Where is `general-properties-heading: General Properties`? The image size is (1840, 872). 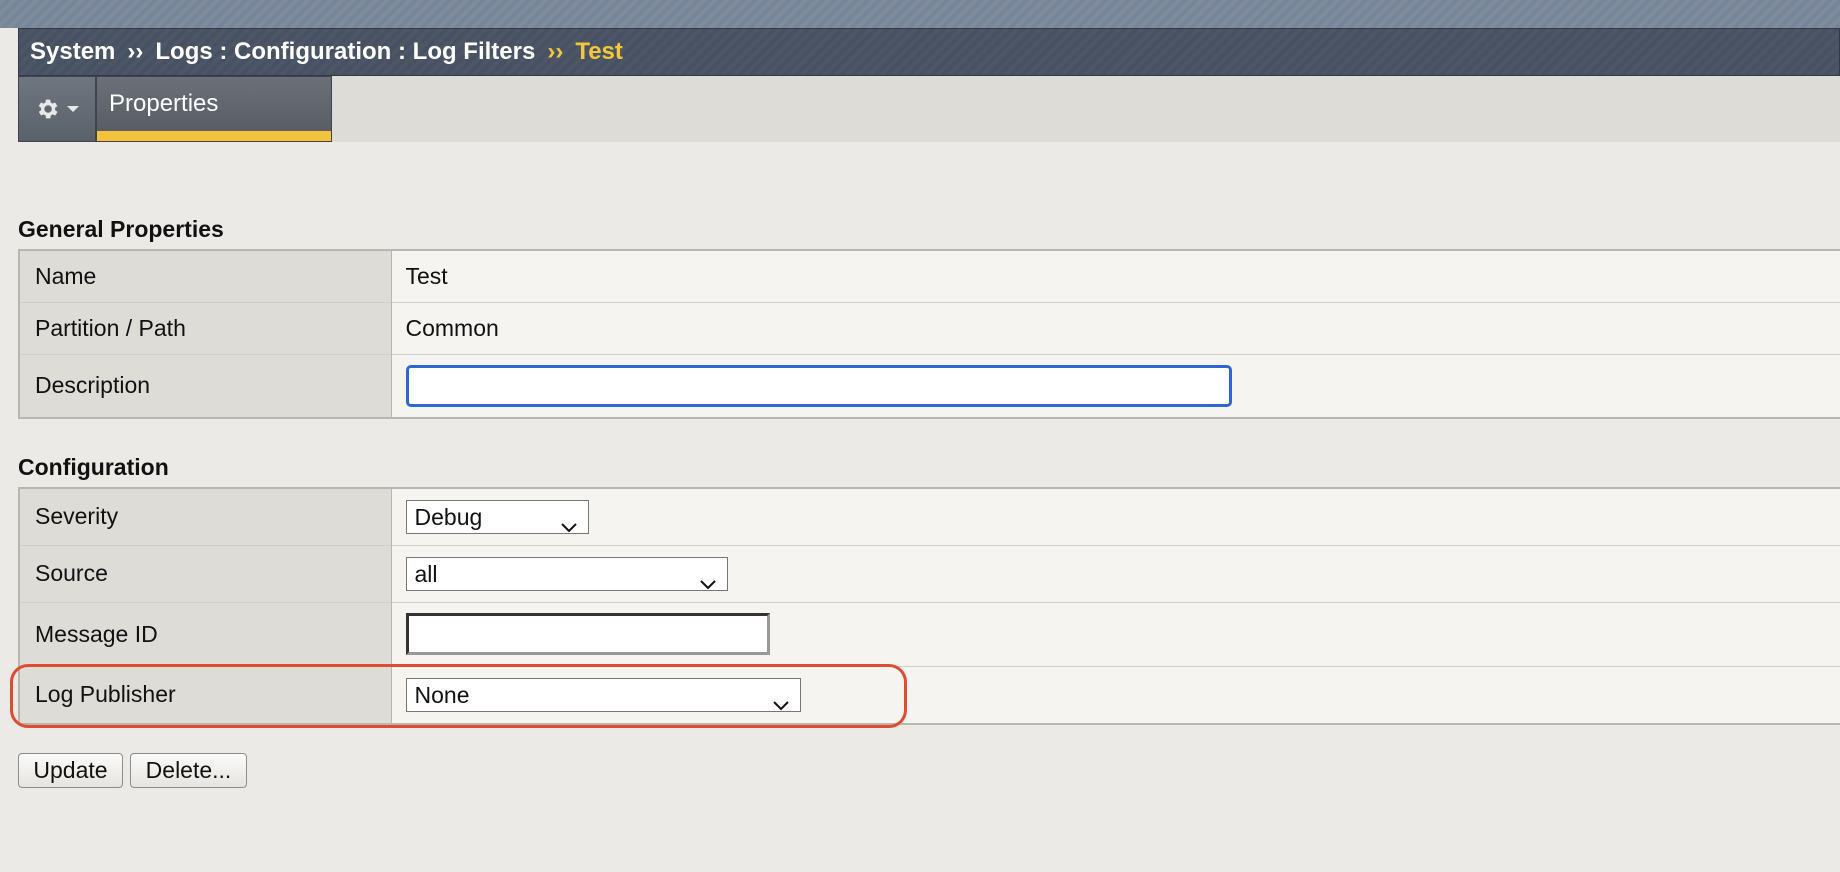
general-properties-heading: General Properties is located at coordinates (121, 229).